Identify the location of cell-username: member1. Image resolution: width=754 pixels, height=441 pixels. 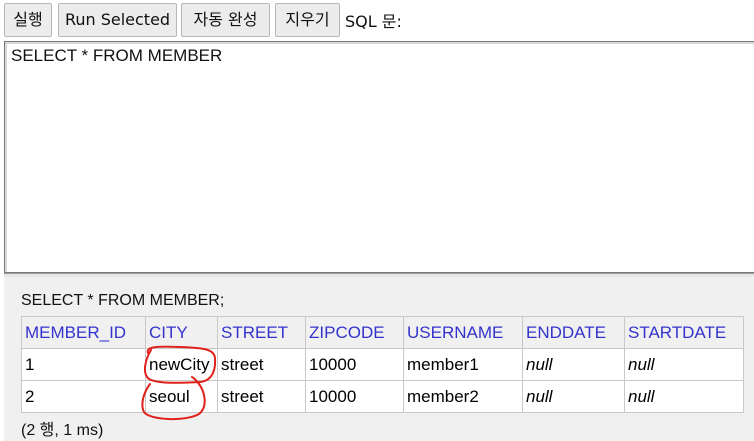
(463, 364).